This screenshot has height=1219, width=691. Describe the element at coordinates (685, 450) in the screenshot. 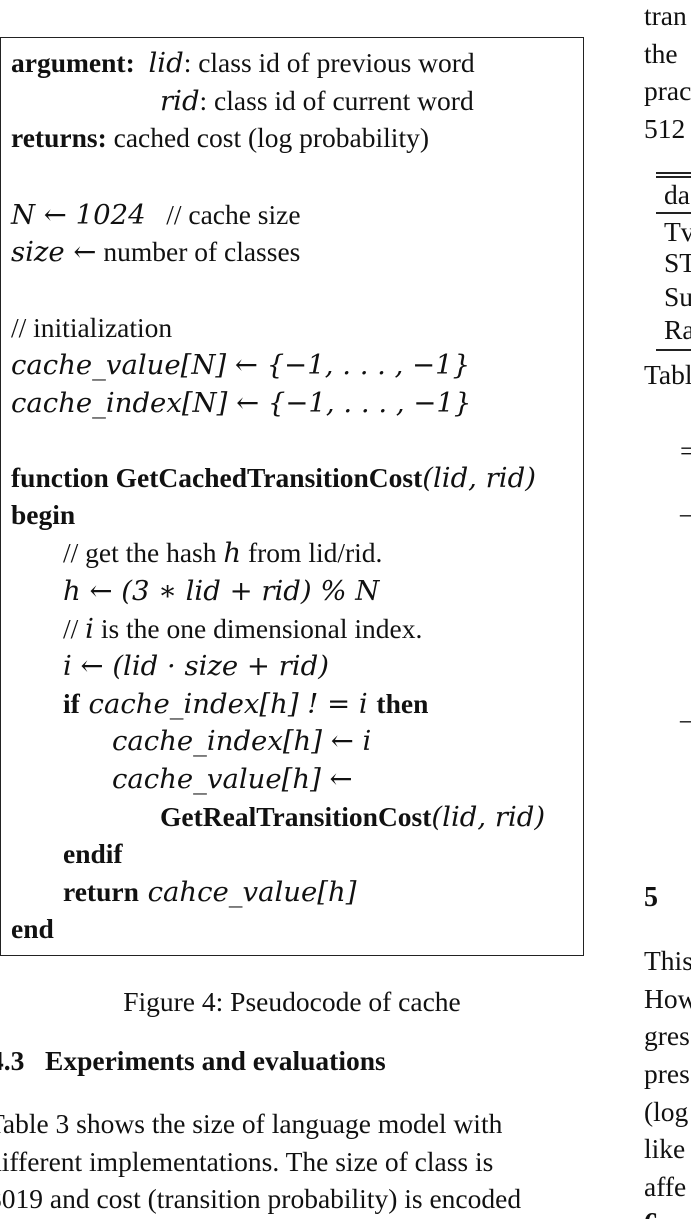

I see `right-mark: =` at that location.